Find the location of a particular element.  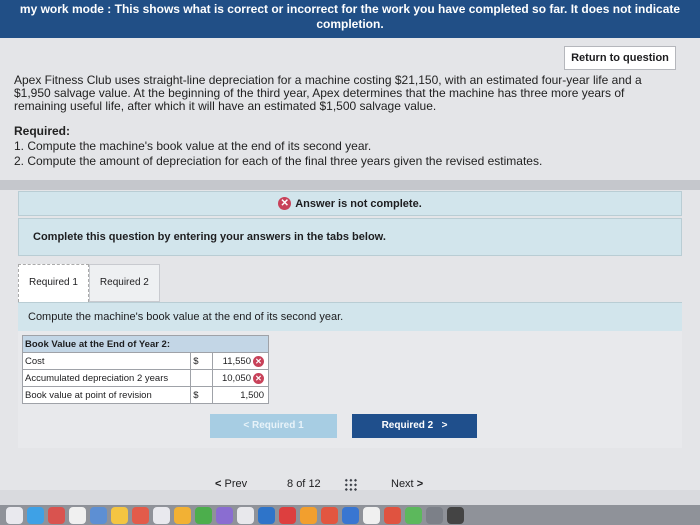

banner-line-2: completion. is located at coordinates (350, 24).